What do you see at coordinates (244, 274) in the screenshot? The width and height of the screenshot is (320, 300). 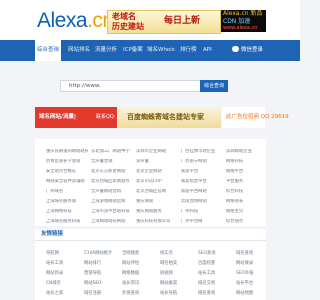 I see `friend-link: SEO外链` at bounding box center [244, 274].